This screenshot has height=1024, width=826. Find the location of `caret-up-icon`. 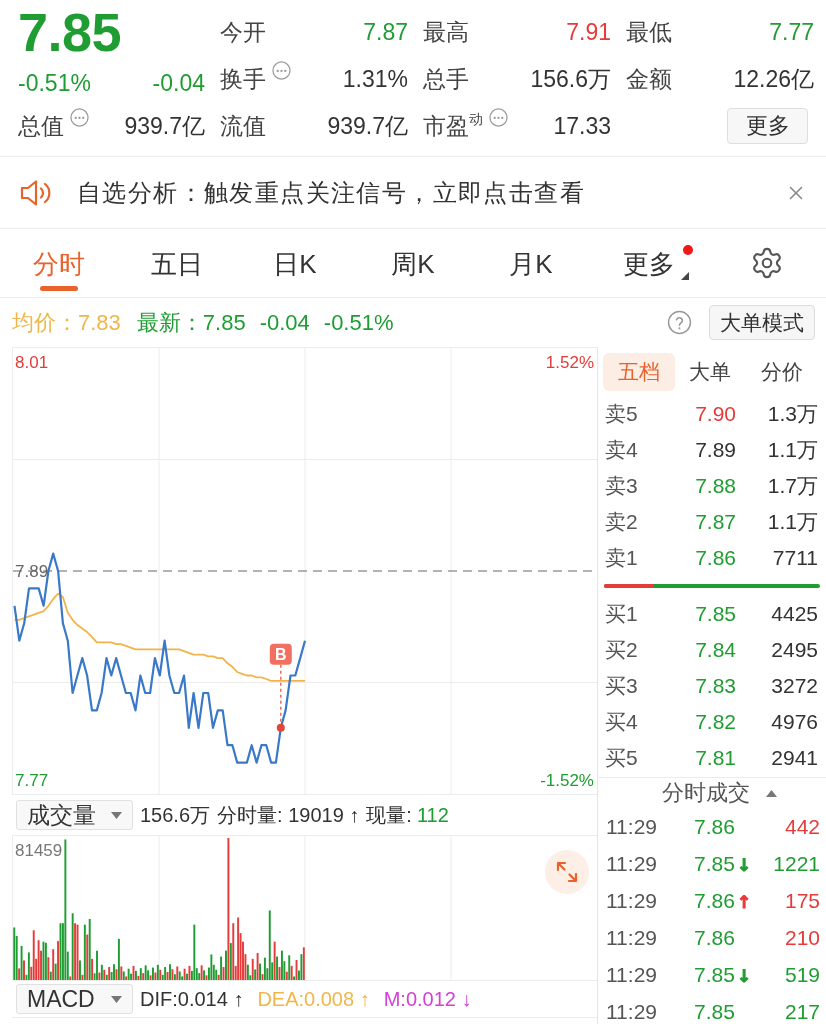

caret-up-icon is located at coordinates (771, 793).